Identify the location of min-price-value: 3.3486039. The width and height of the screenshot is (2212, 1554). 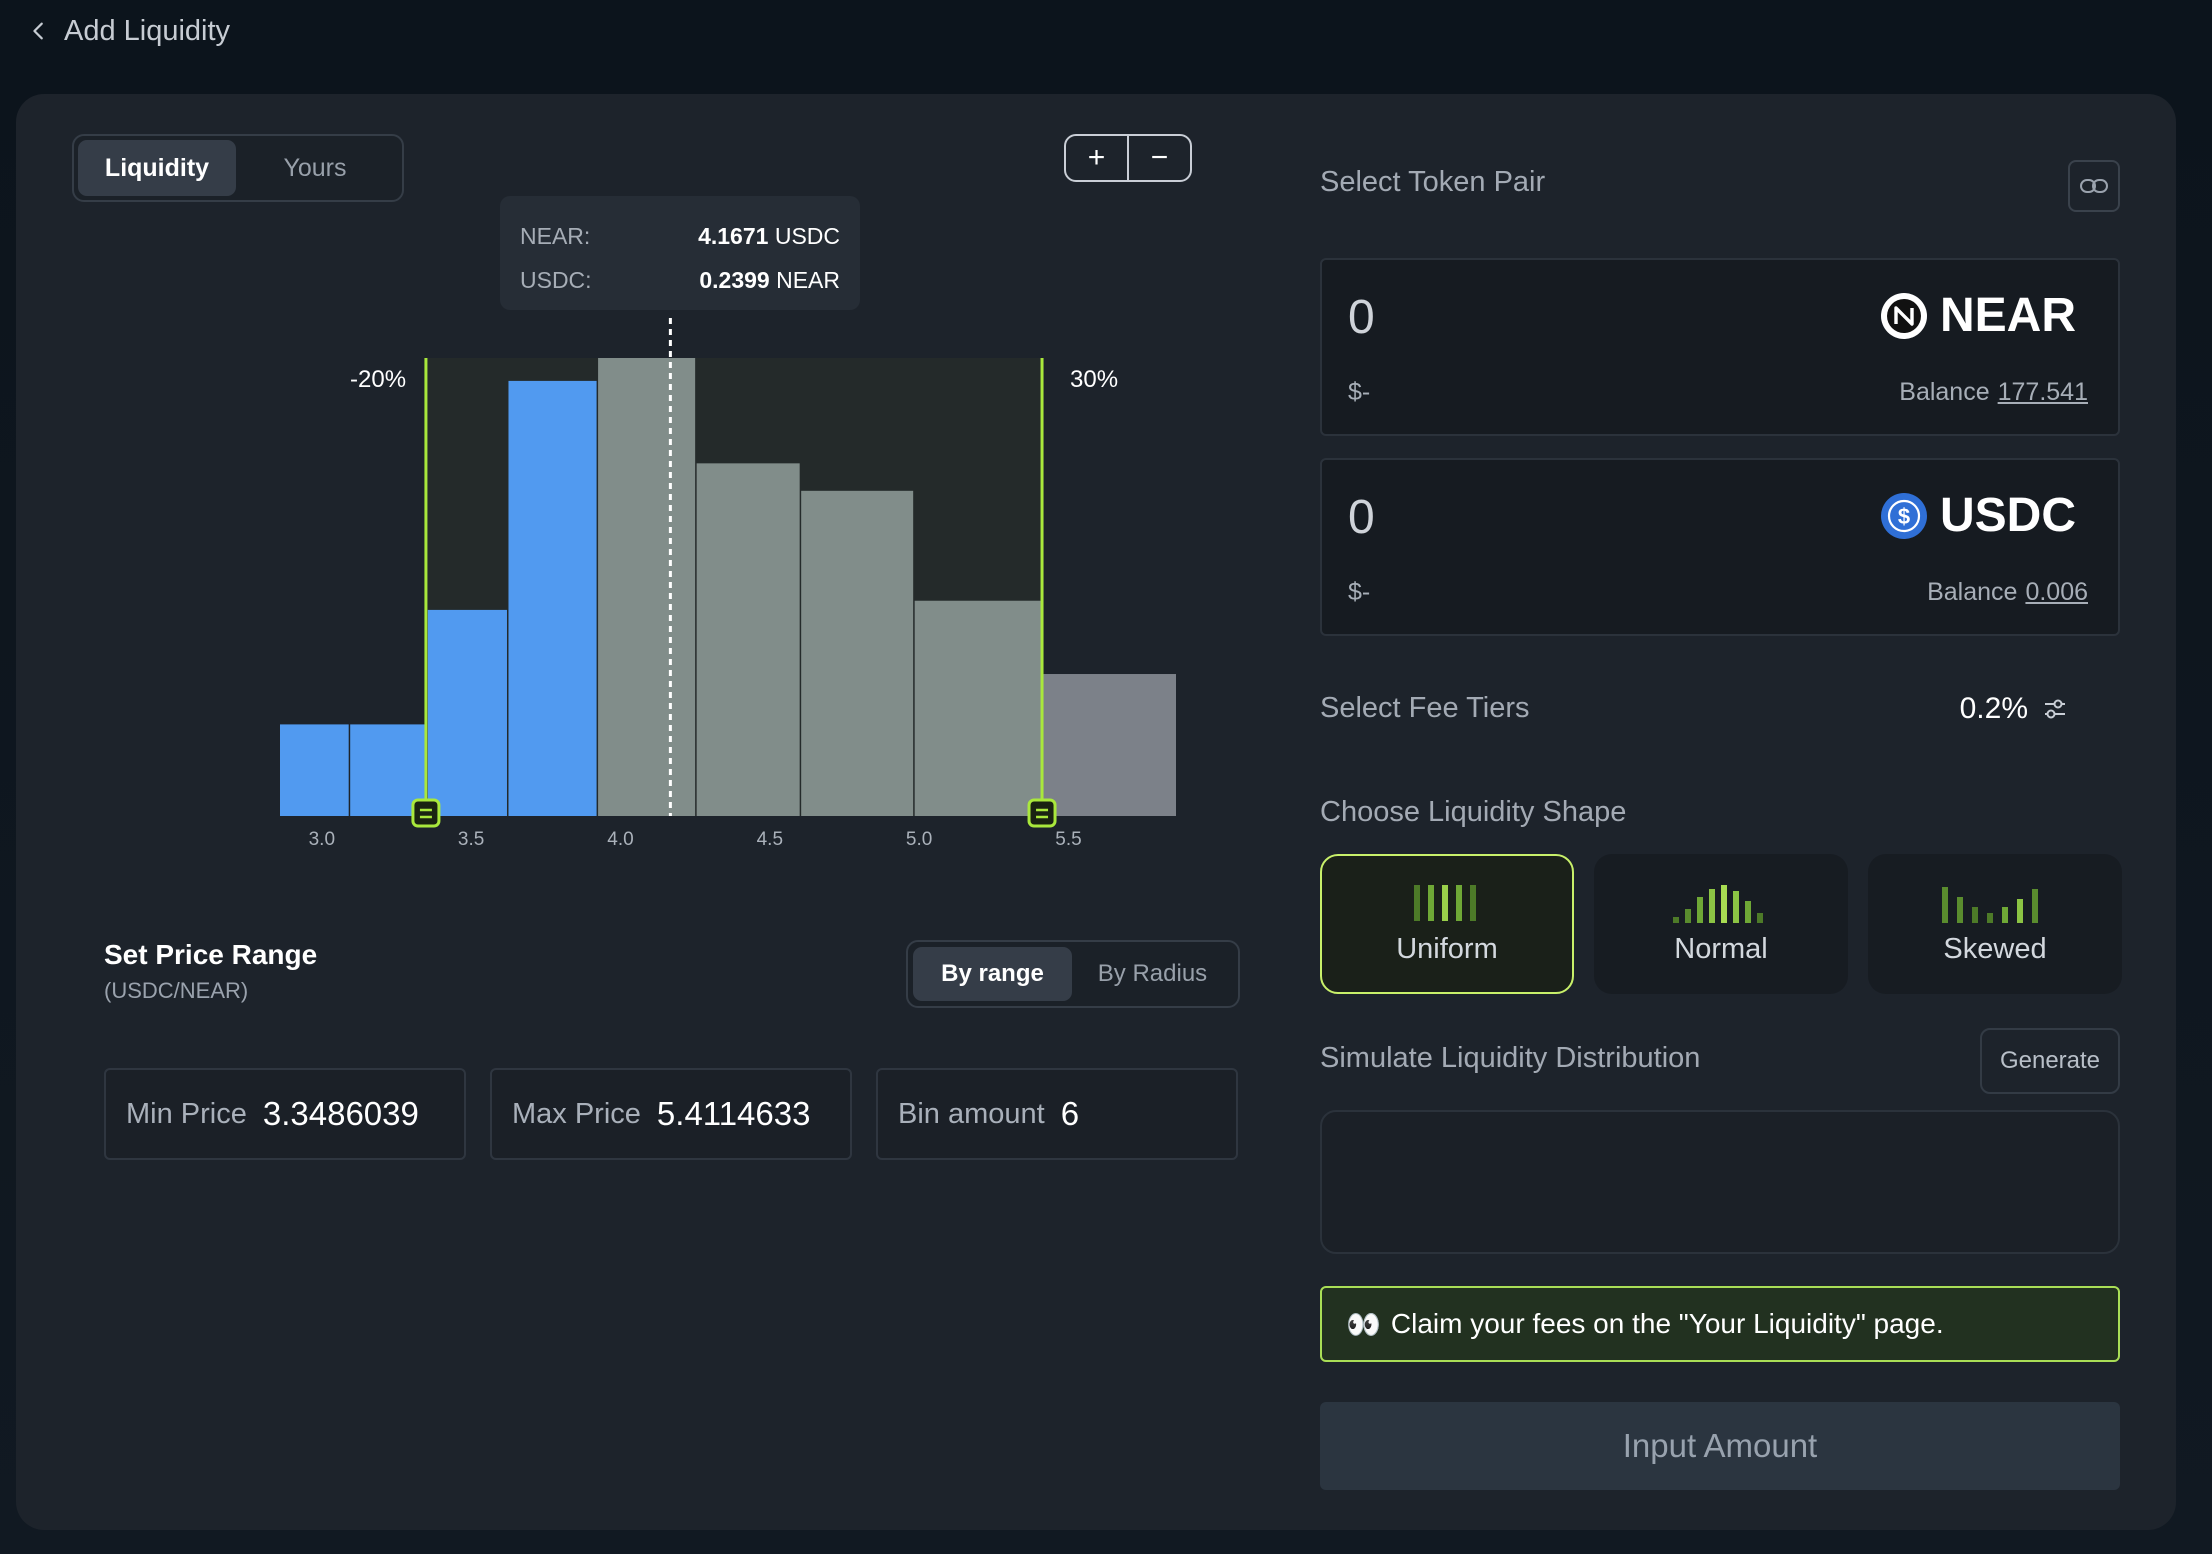
(341, 1114).